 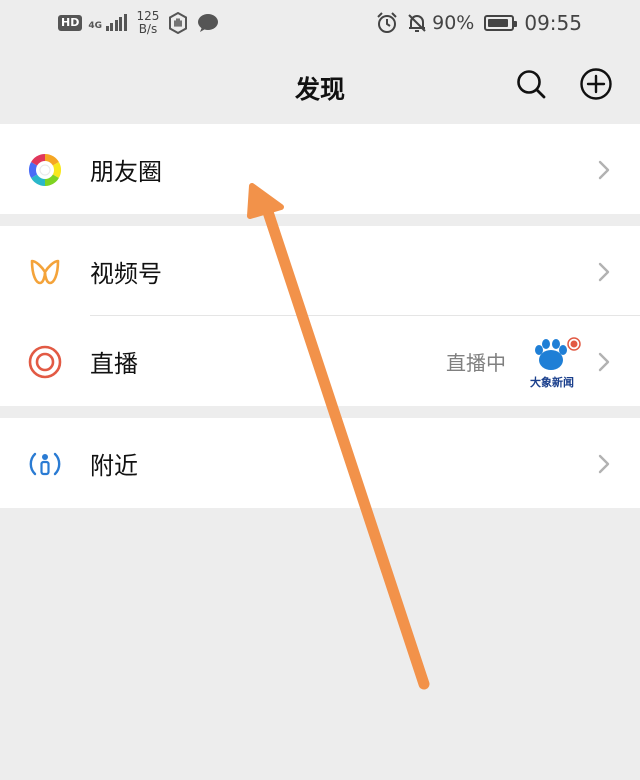 I want to click on status-bar: HD 4G 125 B/s 90% 09:55, so click(x=320, y=23).